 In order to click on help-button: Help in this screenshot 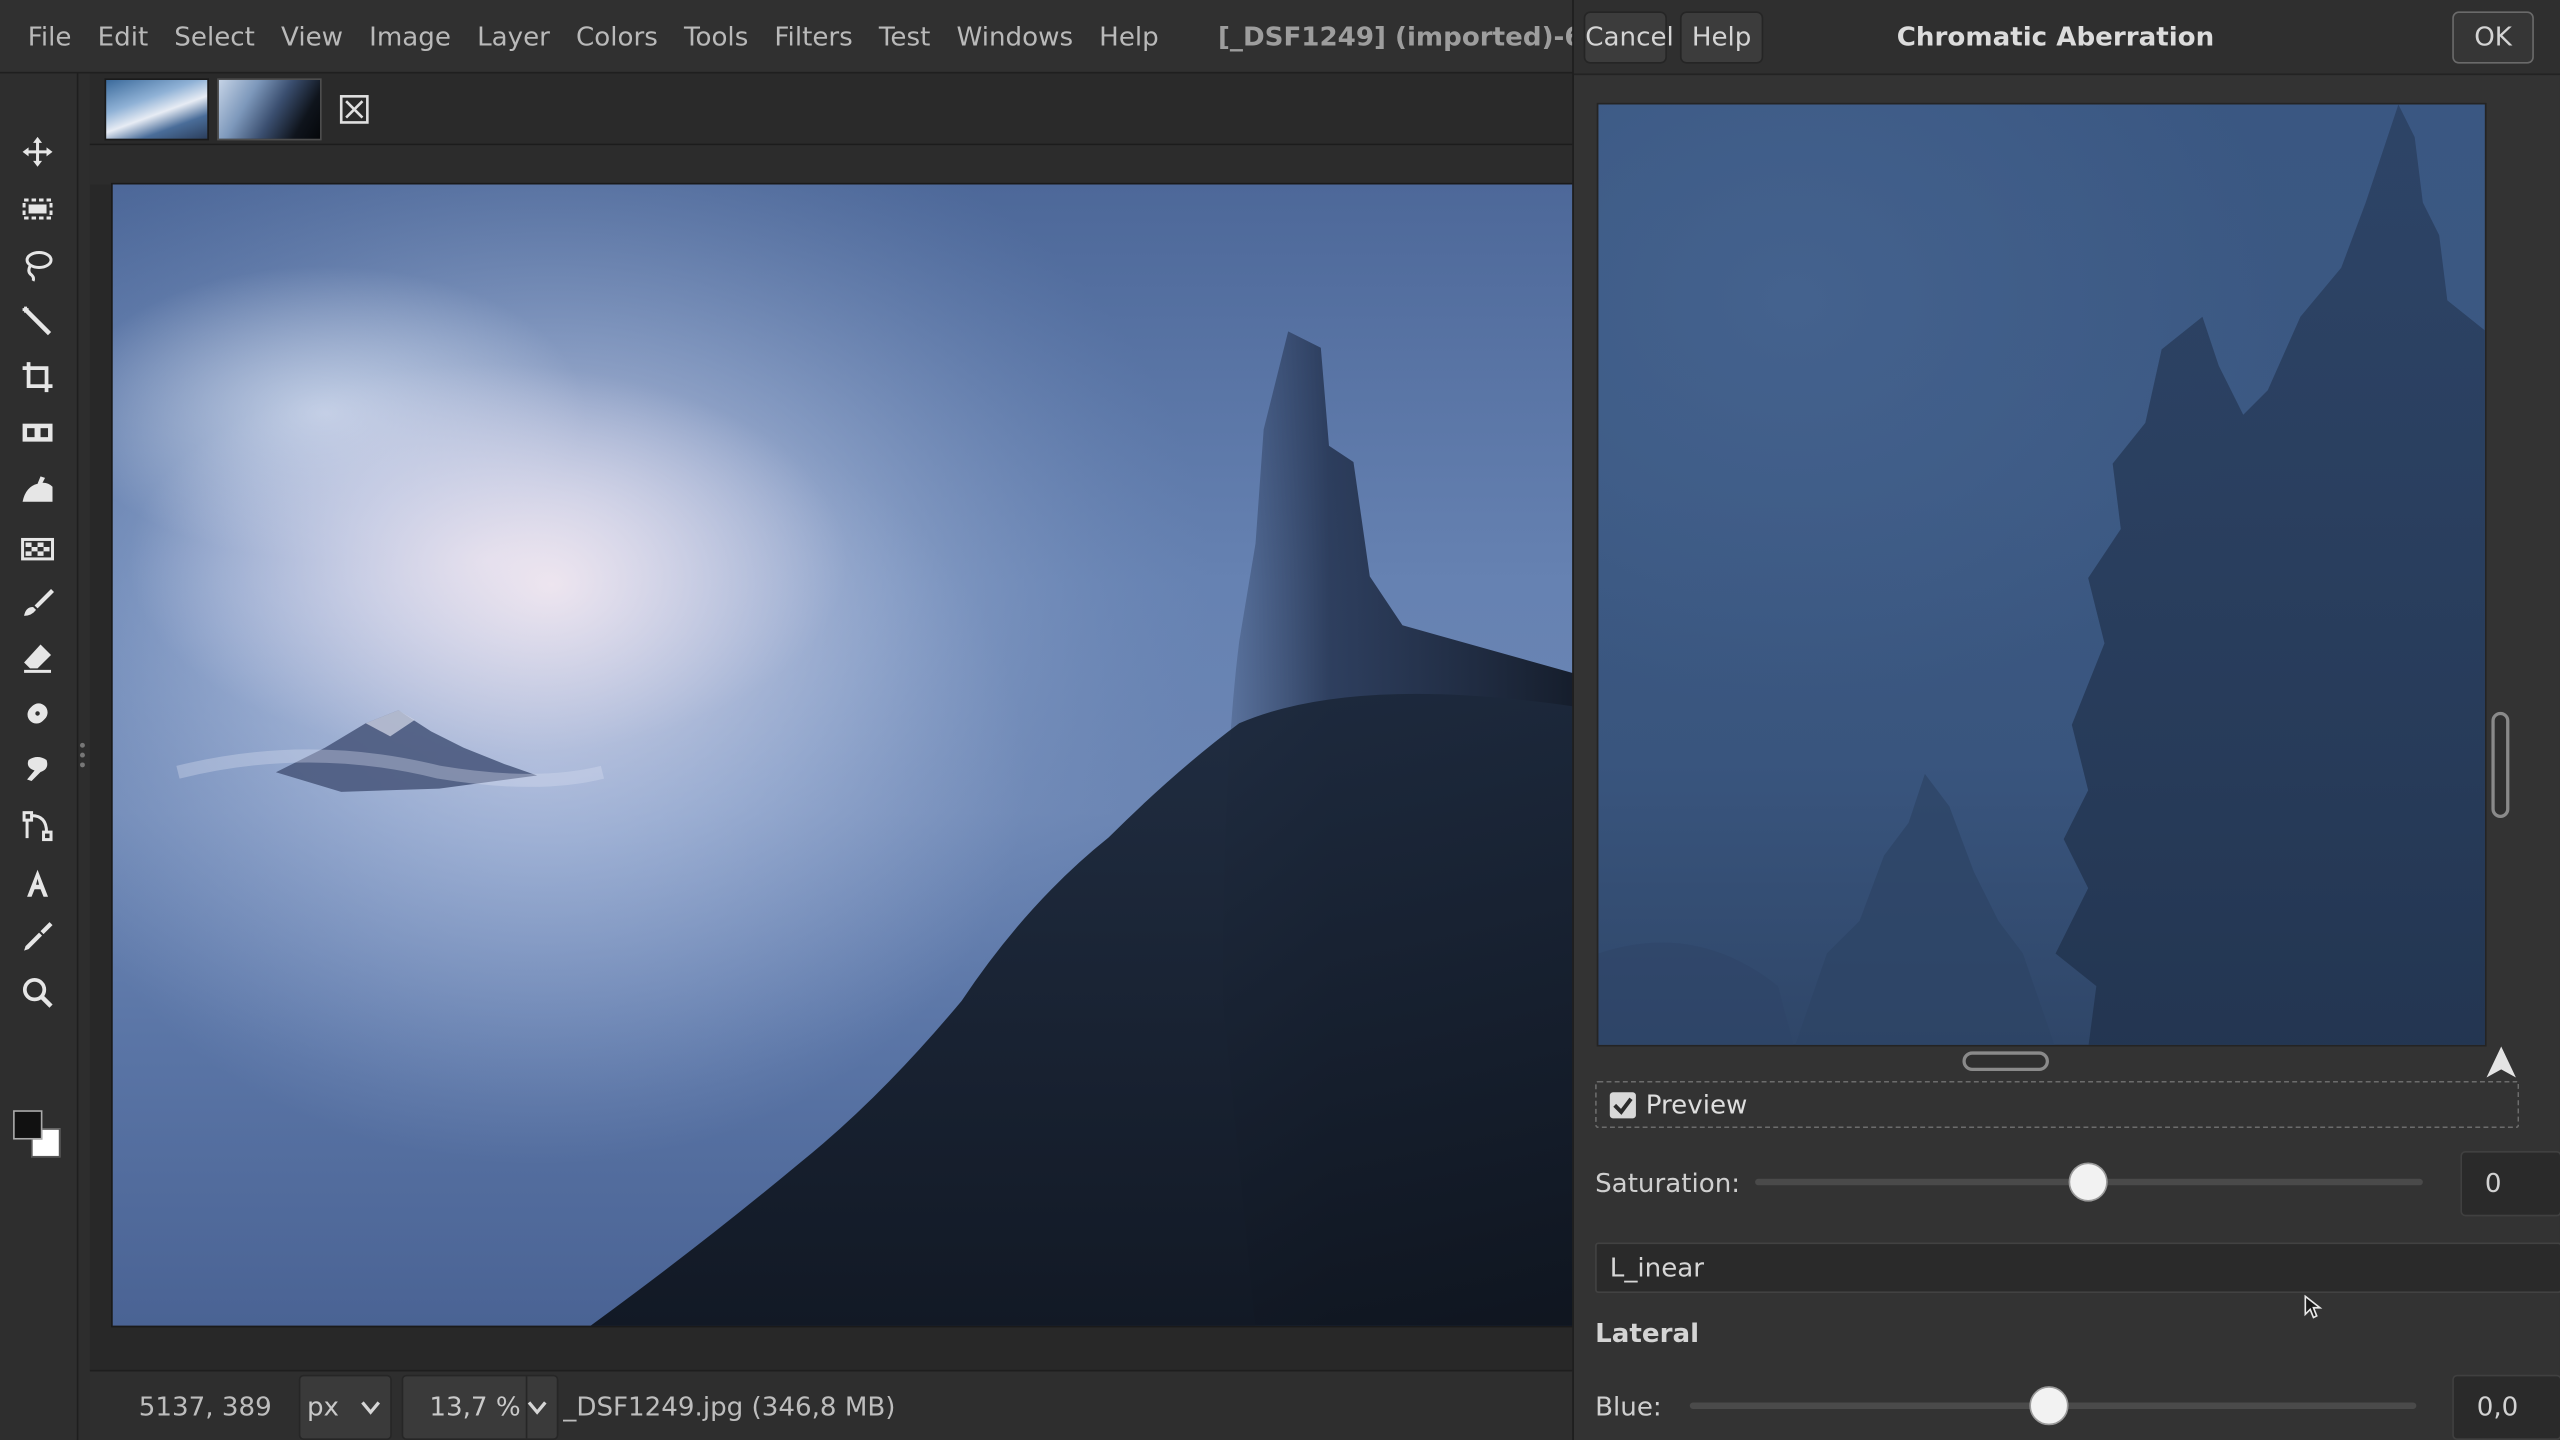, I will do `click(1721, 37)`.